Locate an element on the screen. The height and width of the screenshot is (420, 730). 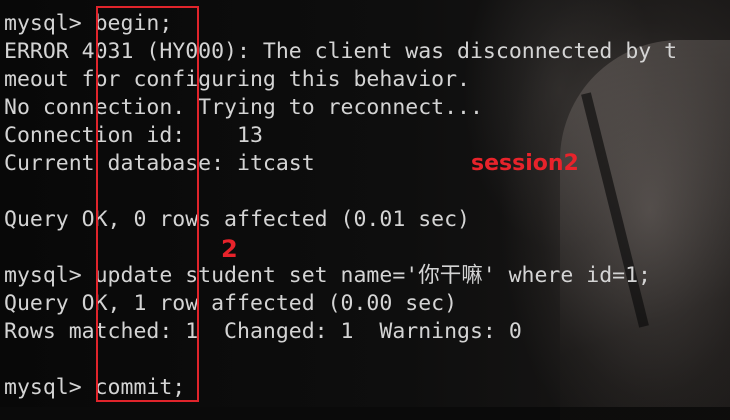
terminal-line-query-ok-0: Query OK, 0 rows affected (0.01 sec) is located at coordinates (237, 219).